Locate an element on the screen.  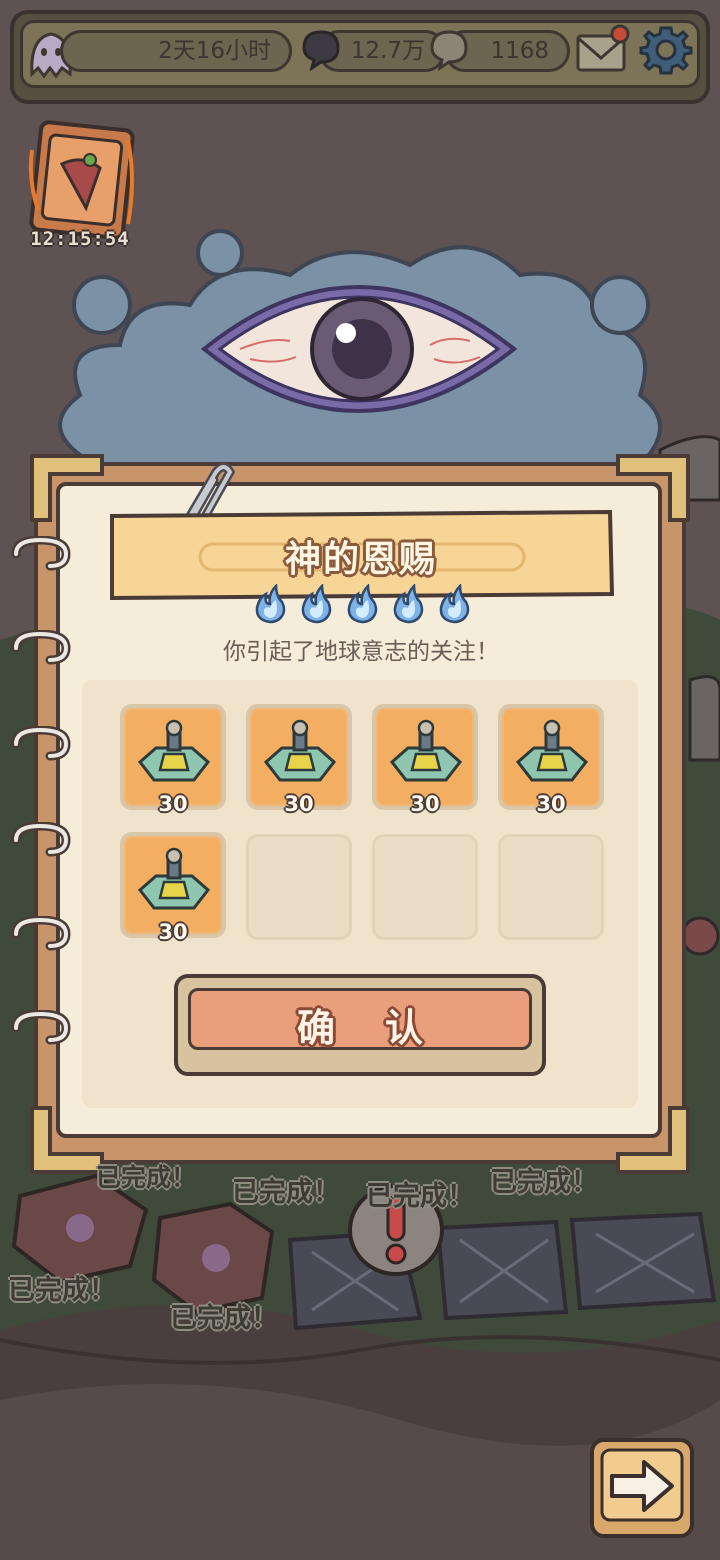
cloud-eye-icon is located at coordinates (360, 348).